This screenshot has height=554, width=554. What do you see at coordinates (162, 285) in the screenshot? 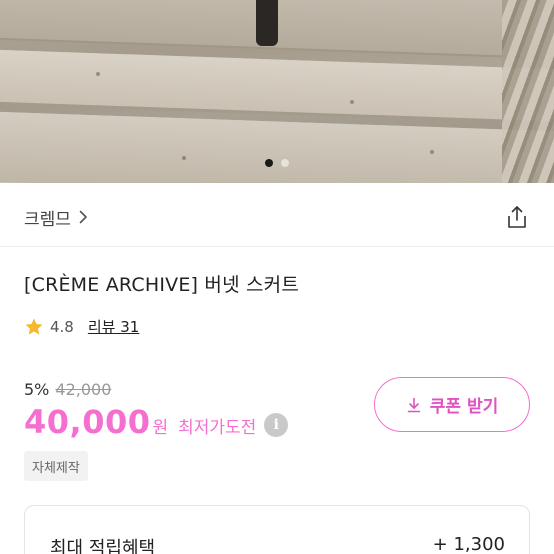
I see `product-title: [CRÈME ARCHIVE] 버넷 스커트` at bounding box center [162, 285].